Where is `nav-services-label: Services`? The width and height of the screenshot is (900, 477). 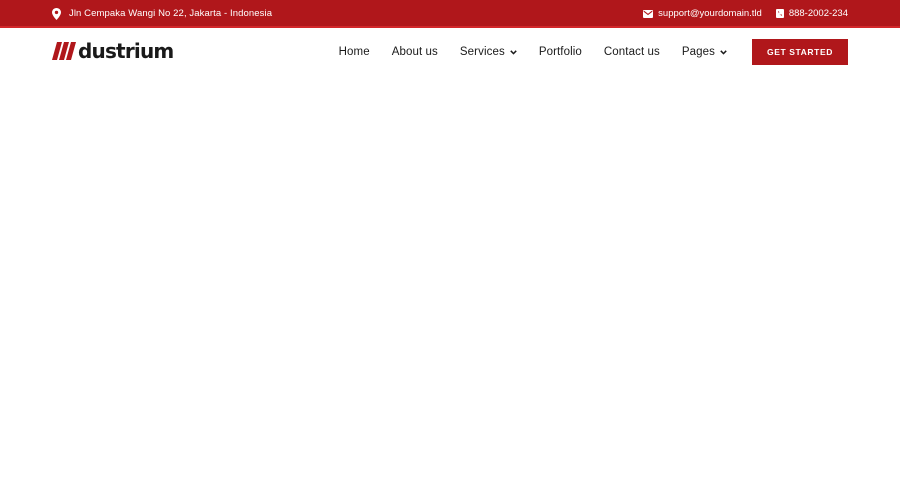
nav-services-label: Services is located at coordinates (482, 52).